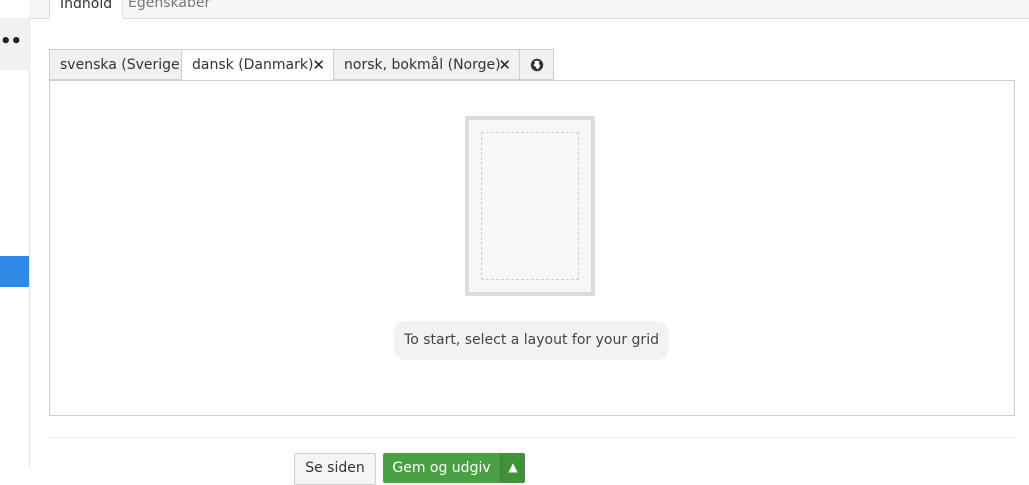 The image size is (1029, 485). I want to click on left-rail: ••, so click(15, 234).